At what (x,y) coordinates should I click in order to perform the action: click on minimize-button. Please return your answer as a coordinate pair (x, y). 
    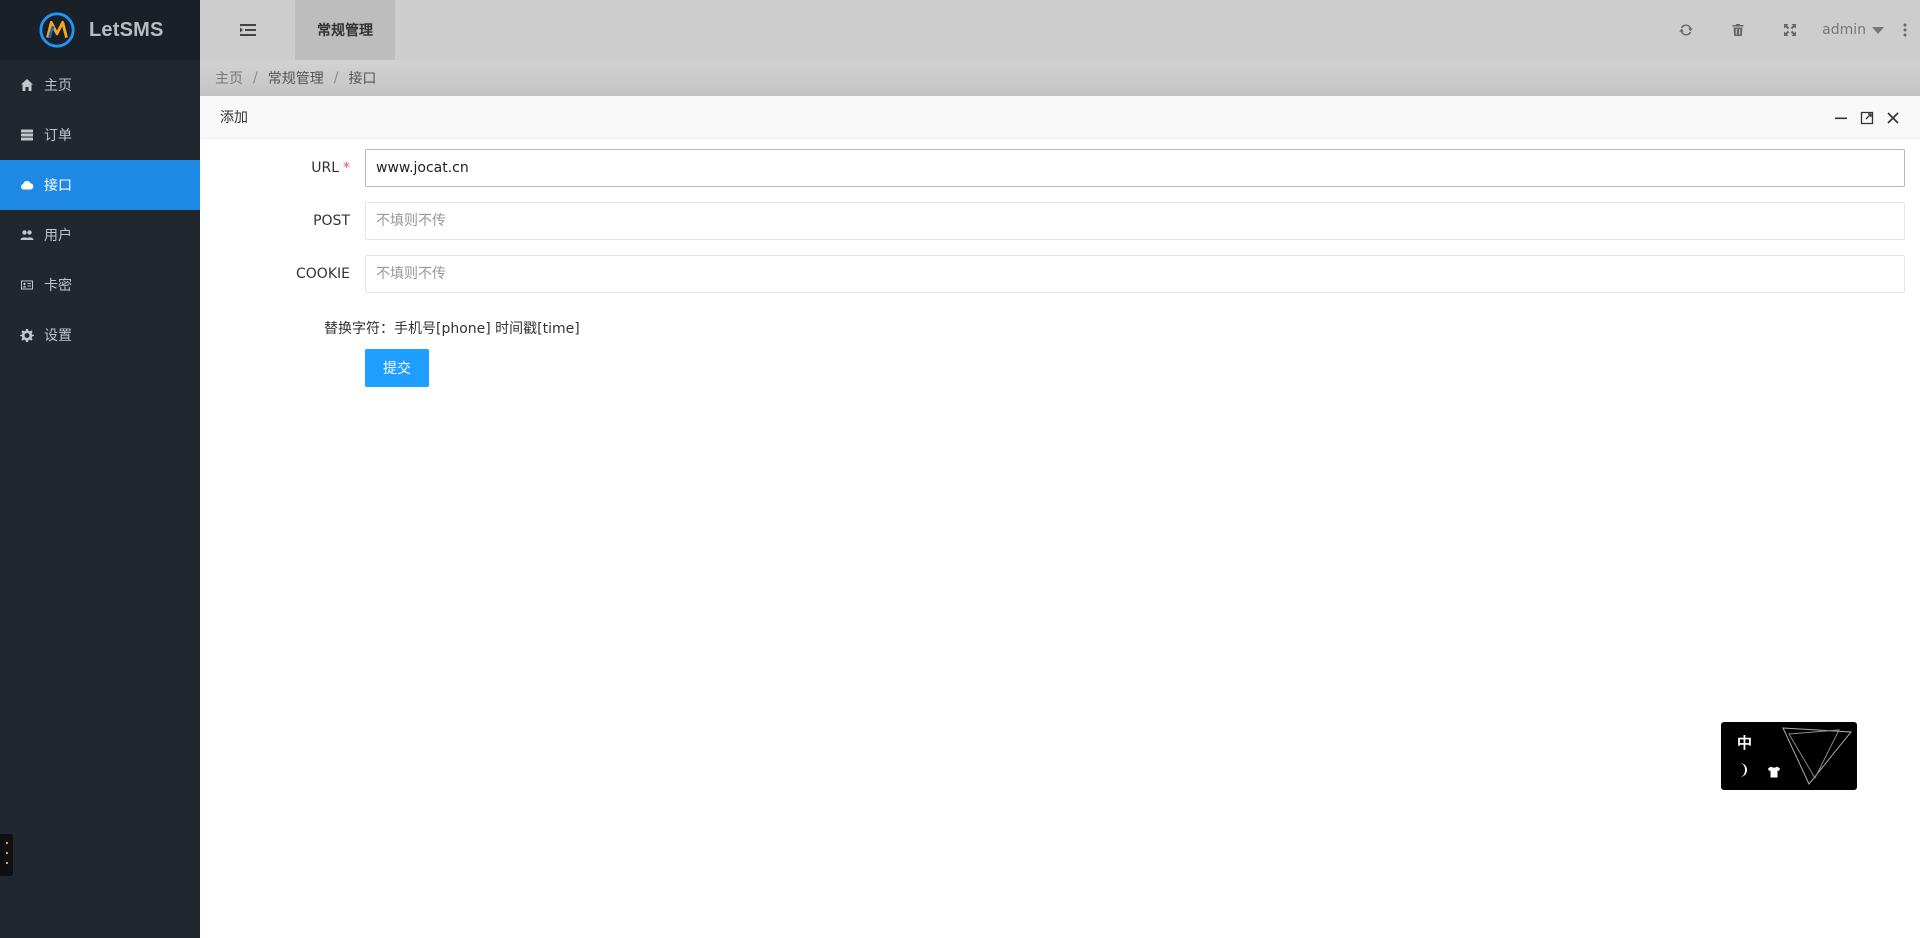
    Looking at the image, I should click on (1841, 118).